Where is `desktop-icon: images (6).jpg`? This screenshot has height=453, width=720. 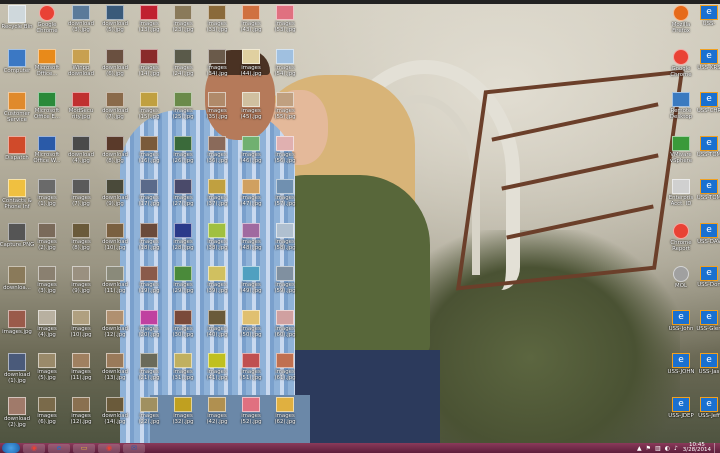 desktop-icon: images (6).jpg is located at coordinates (47, 414).